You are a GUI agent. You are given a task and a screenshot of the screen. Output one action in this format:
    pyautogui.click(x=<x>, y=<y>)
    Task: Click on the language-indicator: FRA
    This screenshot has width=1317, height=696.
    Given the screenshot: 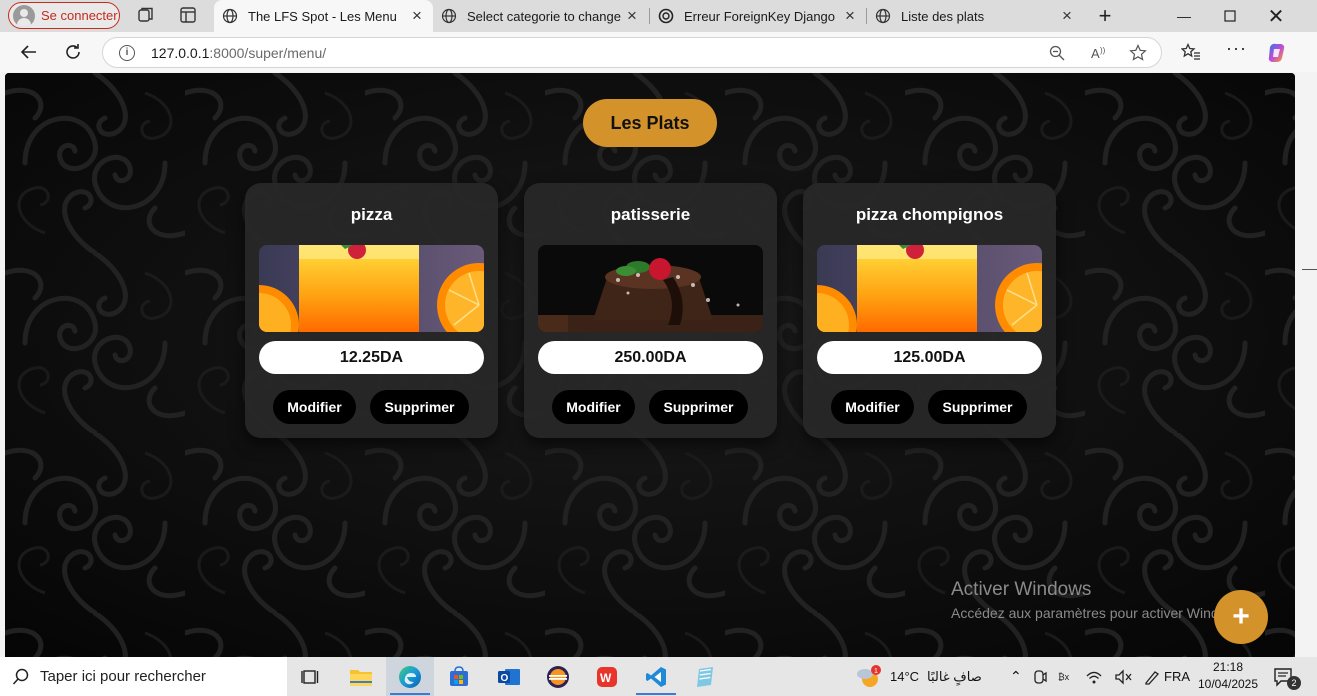 What is the action you would take?
    pyautogui.click(x=1177, y=676)
    